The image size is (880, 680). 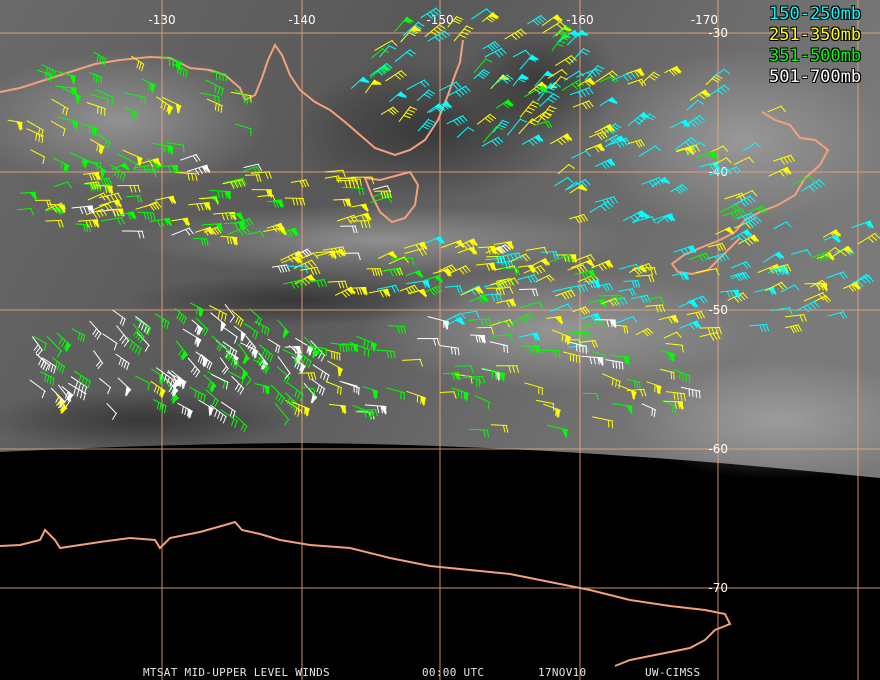 I want to click on product-title: MTSAT MID-UPPER LEVEL WINDS, so click(x=236, y=672).